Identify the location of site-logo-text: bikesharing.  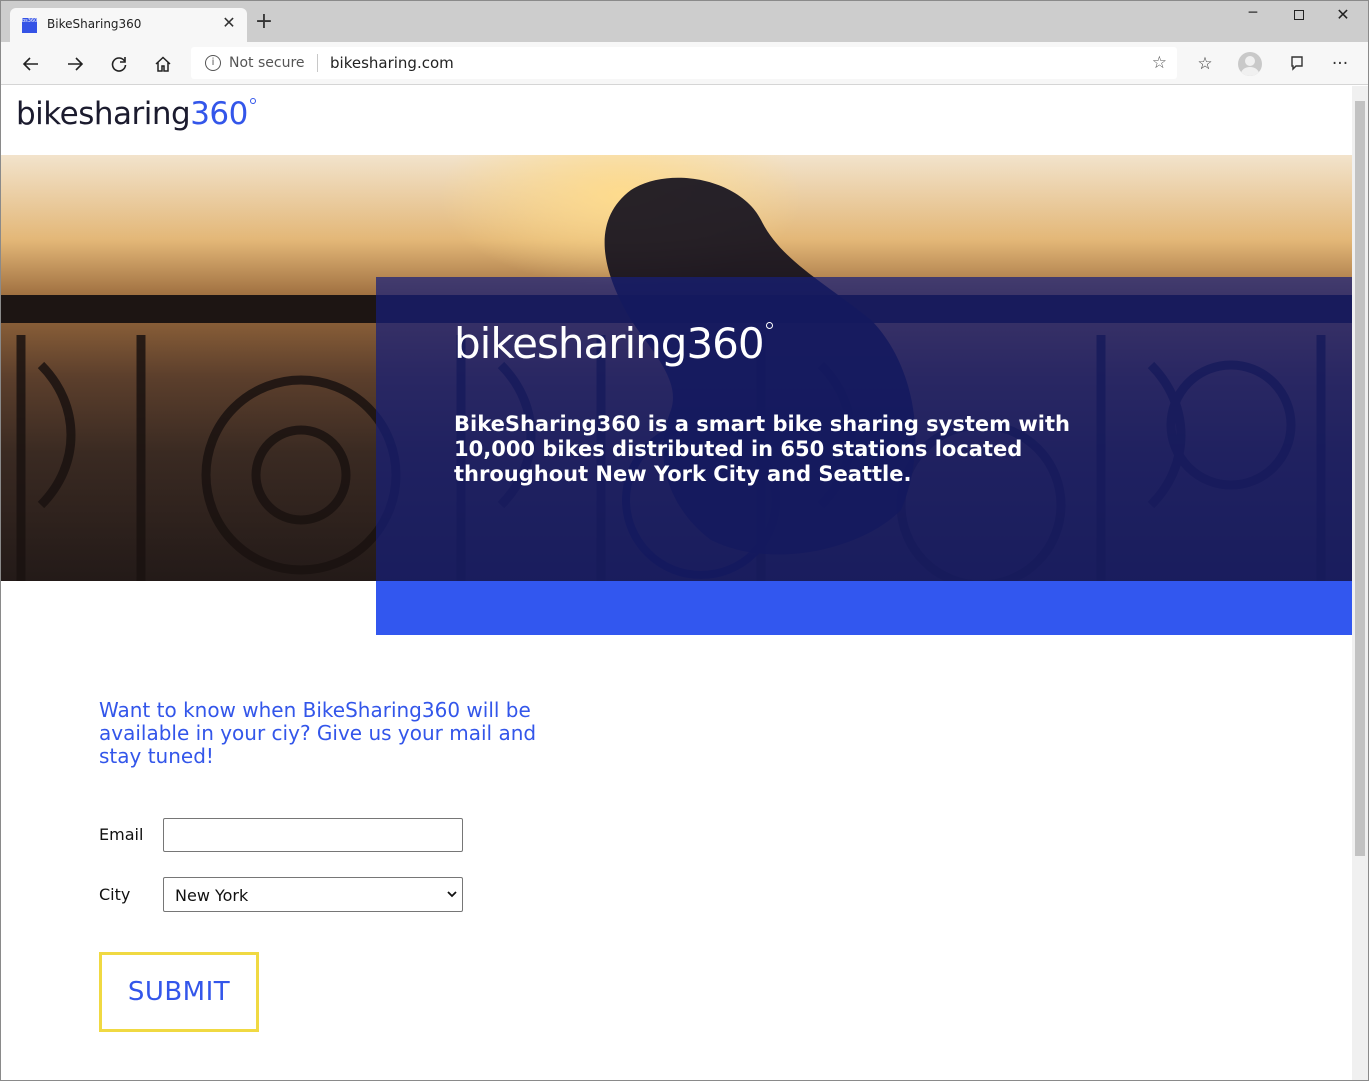
(103, 114).